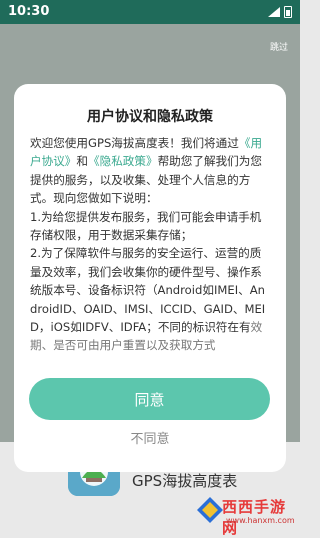 The image size is (320, 538). I want to click on watermark-url: www.hanxm.com, so click(260, 520).